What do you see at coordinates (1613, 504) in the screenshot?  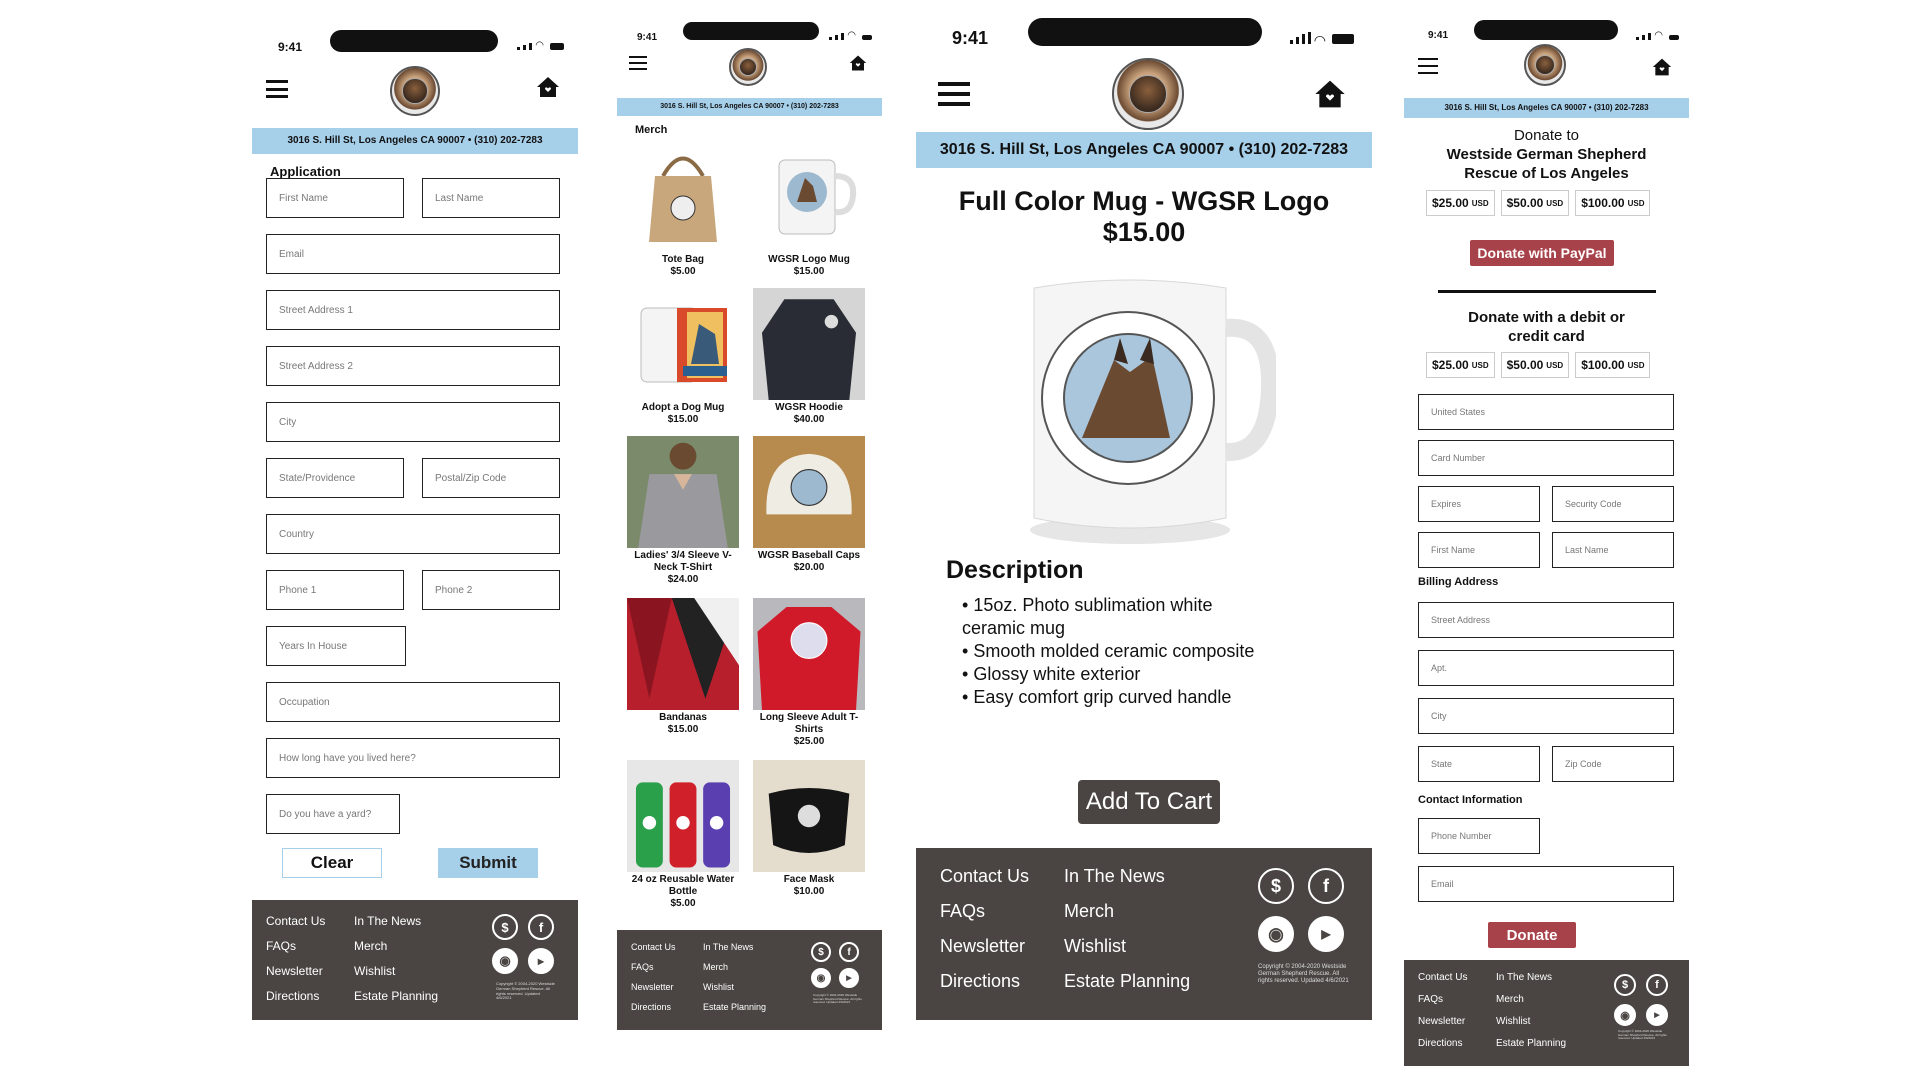 I see `security-code-field: Security Code` at bounding box center [1613, 504].